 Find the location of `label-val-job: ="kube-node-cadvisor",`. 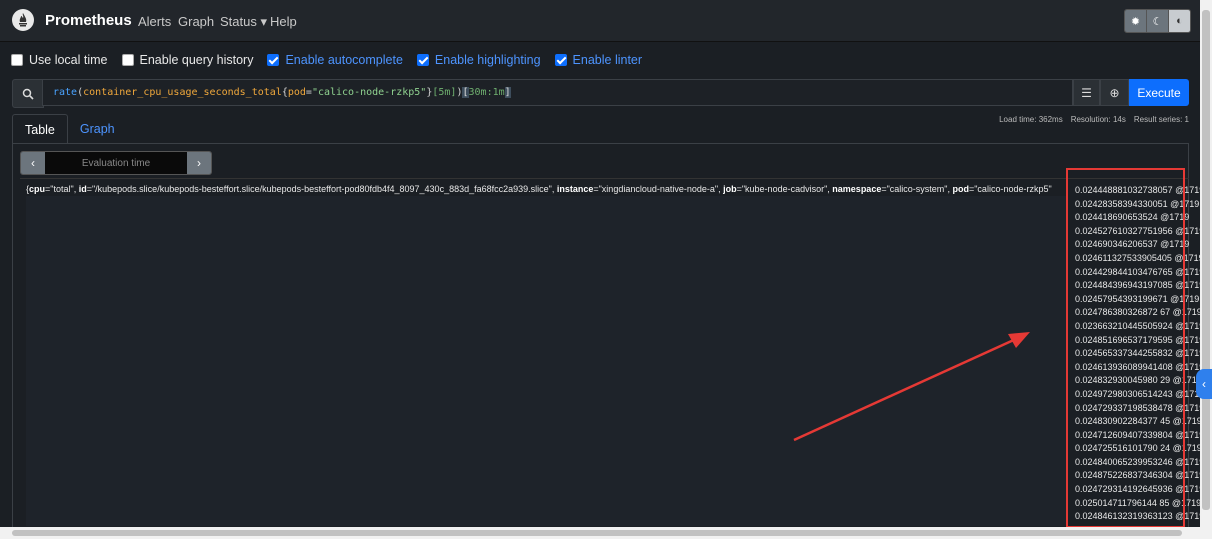

label-val-job: ="kube-node-cadvisor", is located at coordinates (784, 189).